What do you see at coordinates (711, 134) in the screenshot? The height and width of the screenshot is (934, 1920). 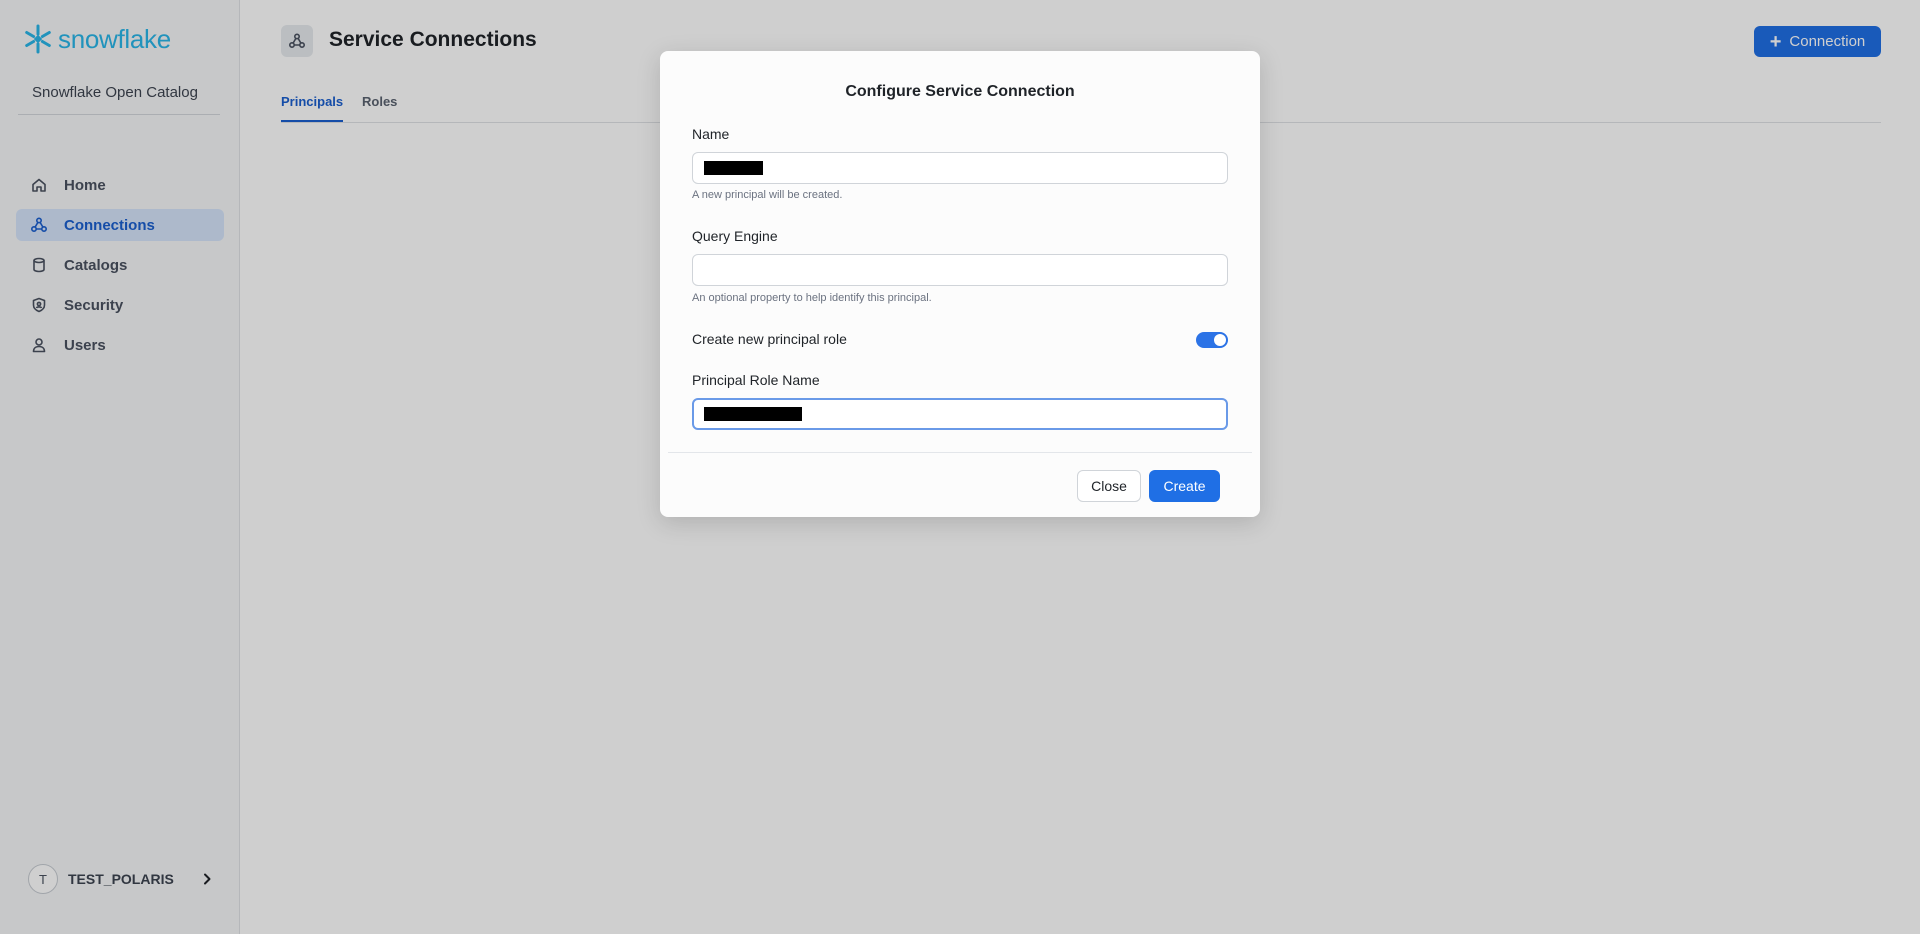 I see `name-label: Name` at bounding box center [711, 134].